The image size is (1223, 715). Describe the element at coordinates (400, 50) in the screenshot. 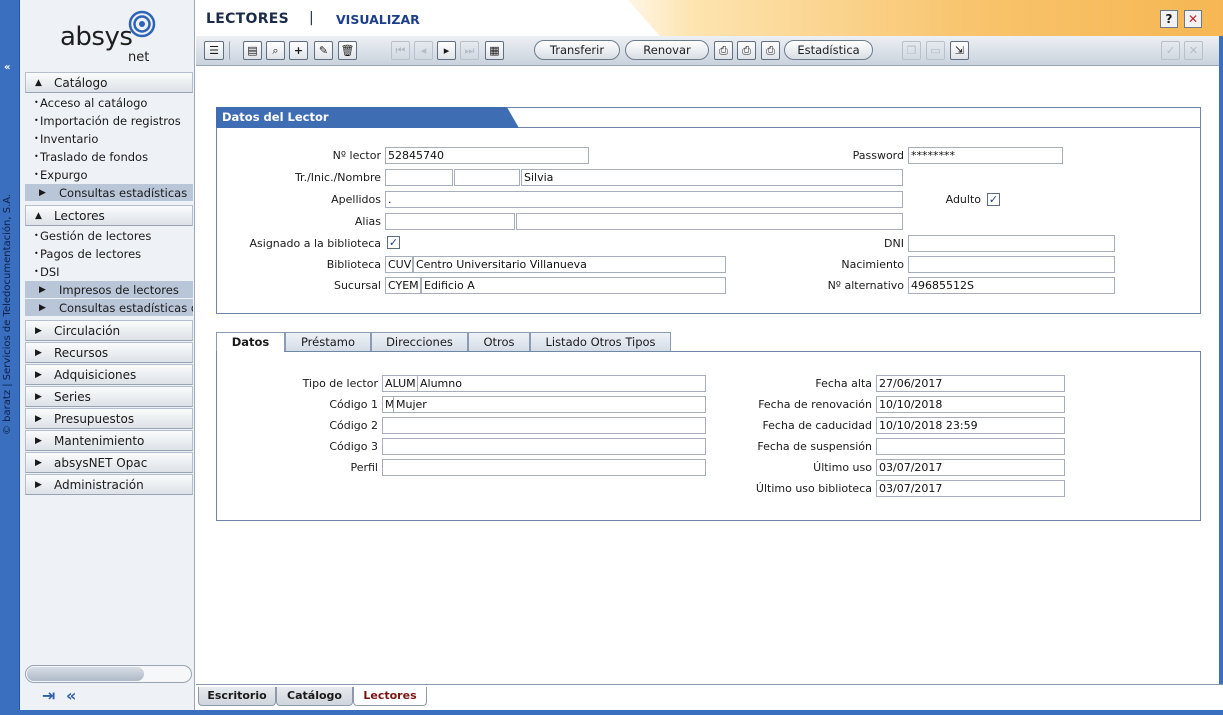

I see `first-record-icon: ⏮` at that location.